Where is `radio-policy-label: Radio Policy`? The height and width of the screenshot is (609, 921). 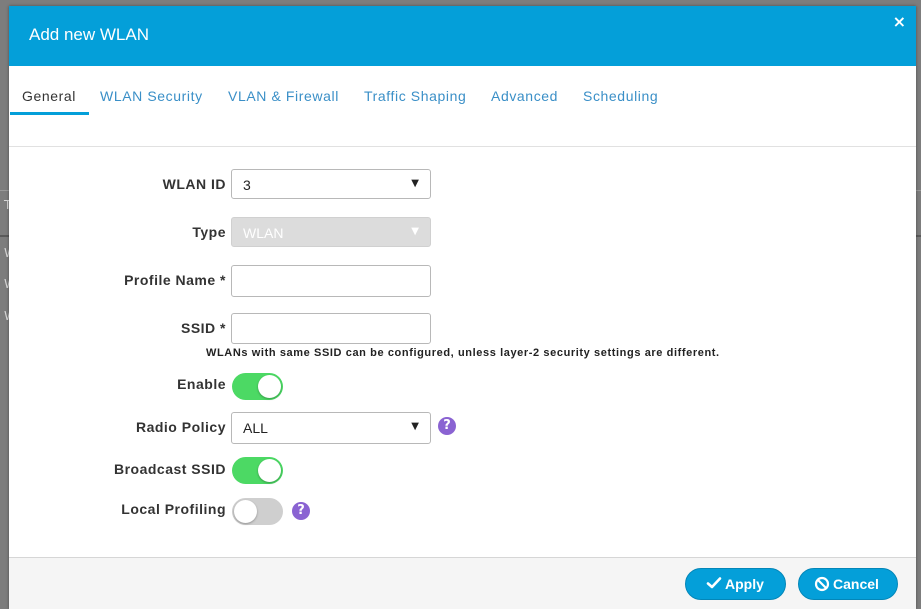 radio-policy-label: Radio Policy is located at coordinates (180, 427).